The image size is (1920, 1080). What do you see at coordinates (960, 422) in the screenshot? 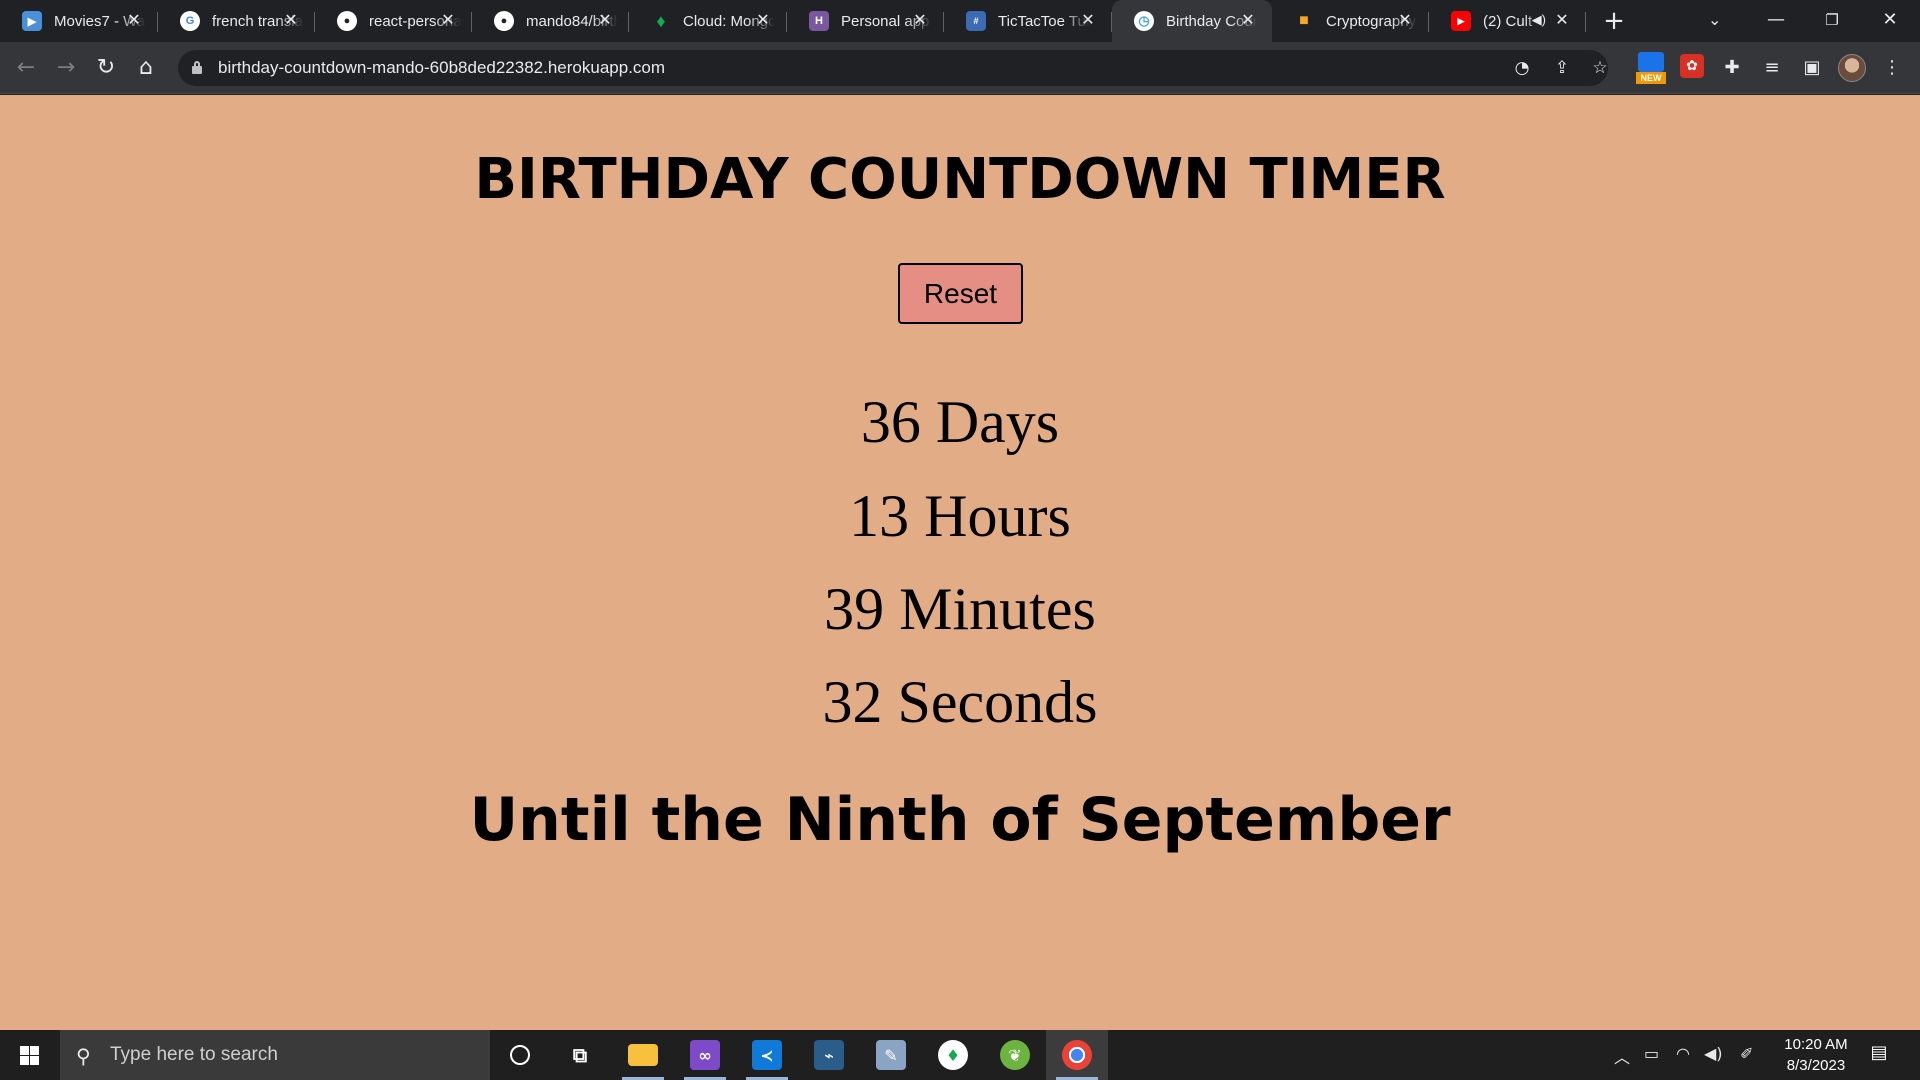
I see `countdown-days: 36 Days` at bounding box center [960, 422].